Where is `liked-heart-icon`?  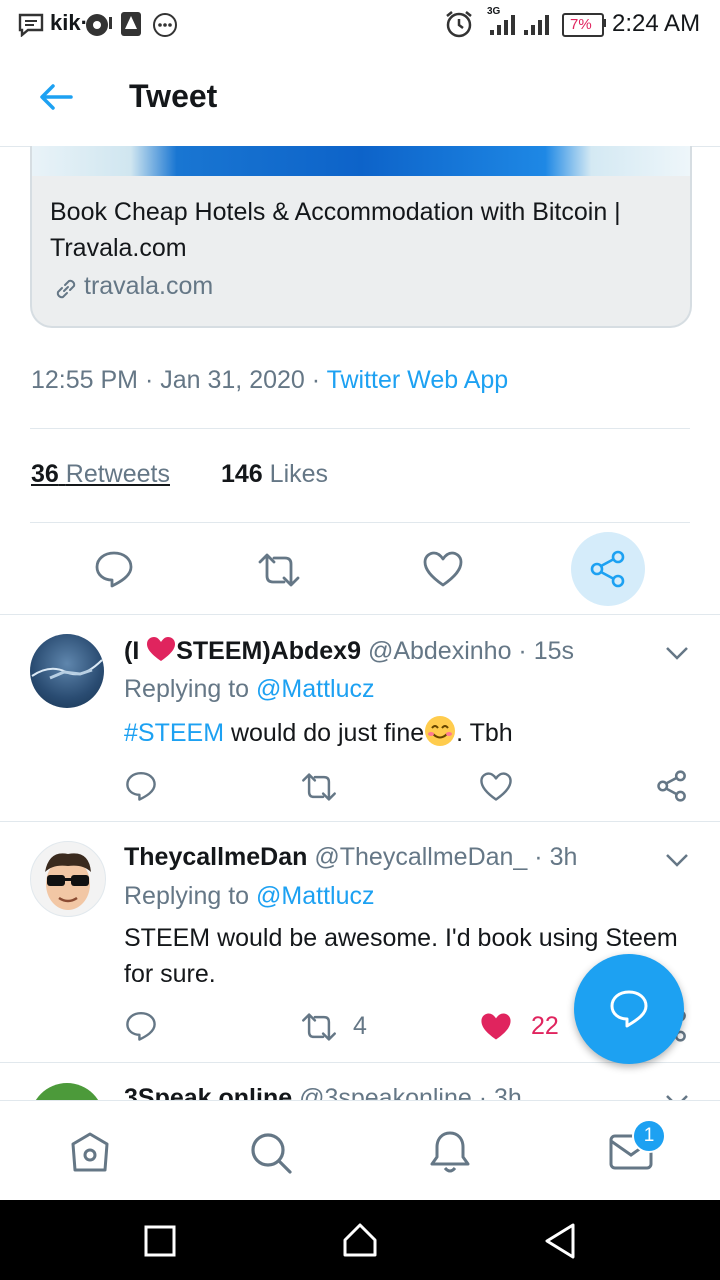
liked-heart-icon is located at coordinates (496, 1026).